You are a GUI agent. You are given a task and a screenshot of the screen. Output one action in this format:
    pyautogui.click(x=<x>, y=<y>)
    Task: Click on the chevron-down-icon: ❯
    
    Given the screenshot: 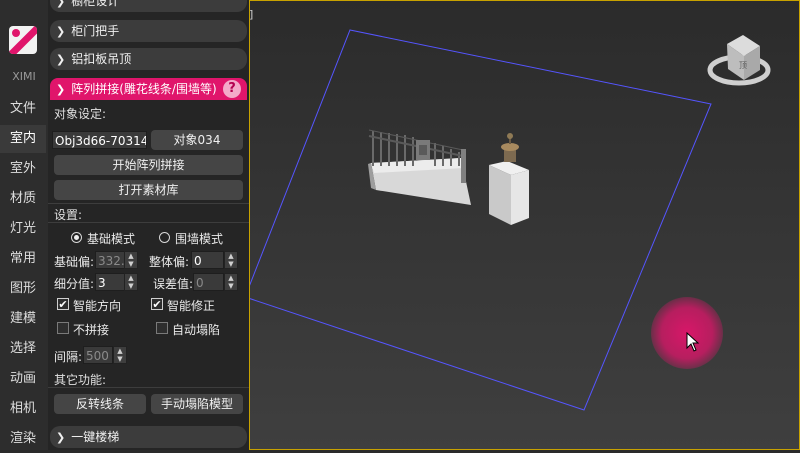 What is the action you would take?
    pyautogui.click(x=61, y=89)
    